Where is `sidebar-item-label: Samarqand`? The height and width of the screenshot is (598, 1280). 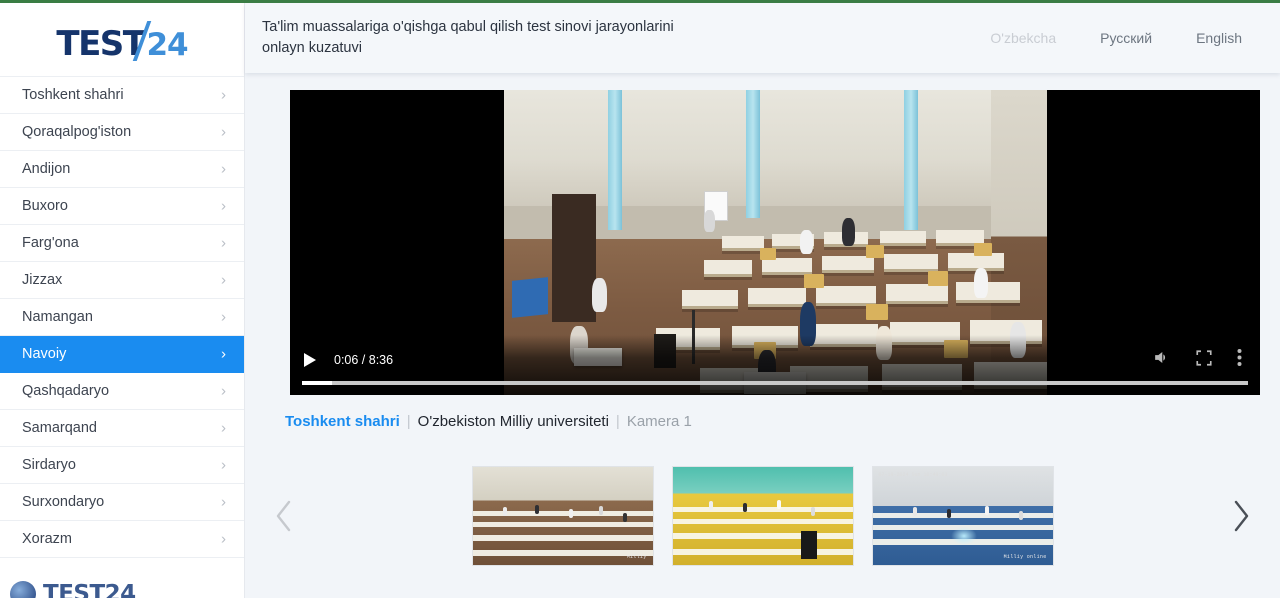 sidebar-item-label: Samarqand is located at coordinates (59, 428).